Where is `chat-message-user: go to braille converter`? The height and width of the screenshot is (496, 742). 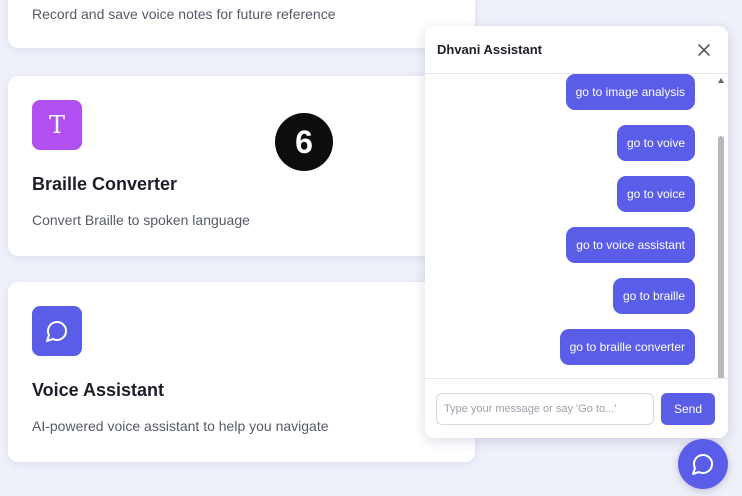
chat-message-user: go to braille converter is located at coordinates (627, 347).